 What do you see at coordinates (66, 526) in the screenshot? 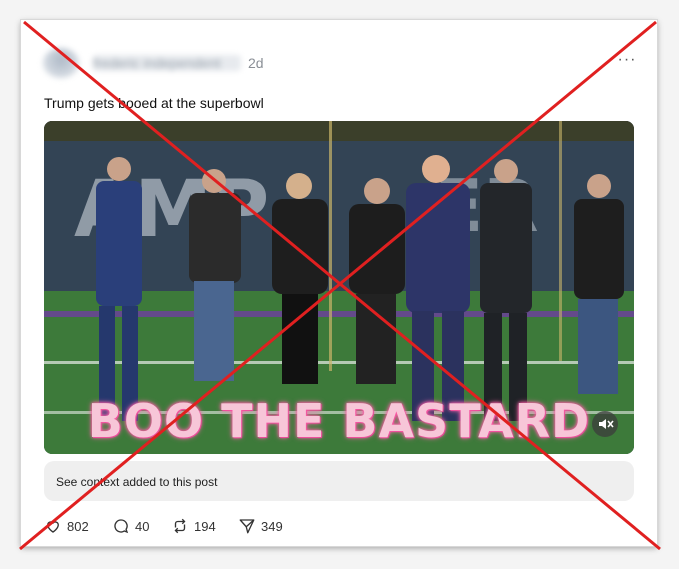
I see `like-button: 802` at bounding box center [66, 526].